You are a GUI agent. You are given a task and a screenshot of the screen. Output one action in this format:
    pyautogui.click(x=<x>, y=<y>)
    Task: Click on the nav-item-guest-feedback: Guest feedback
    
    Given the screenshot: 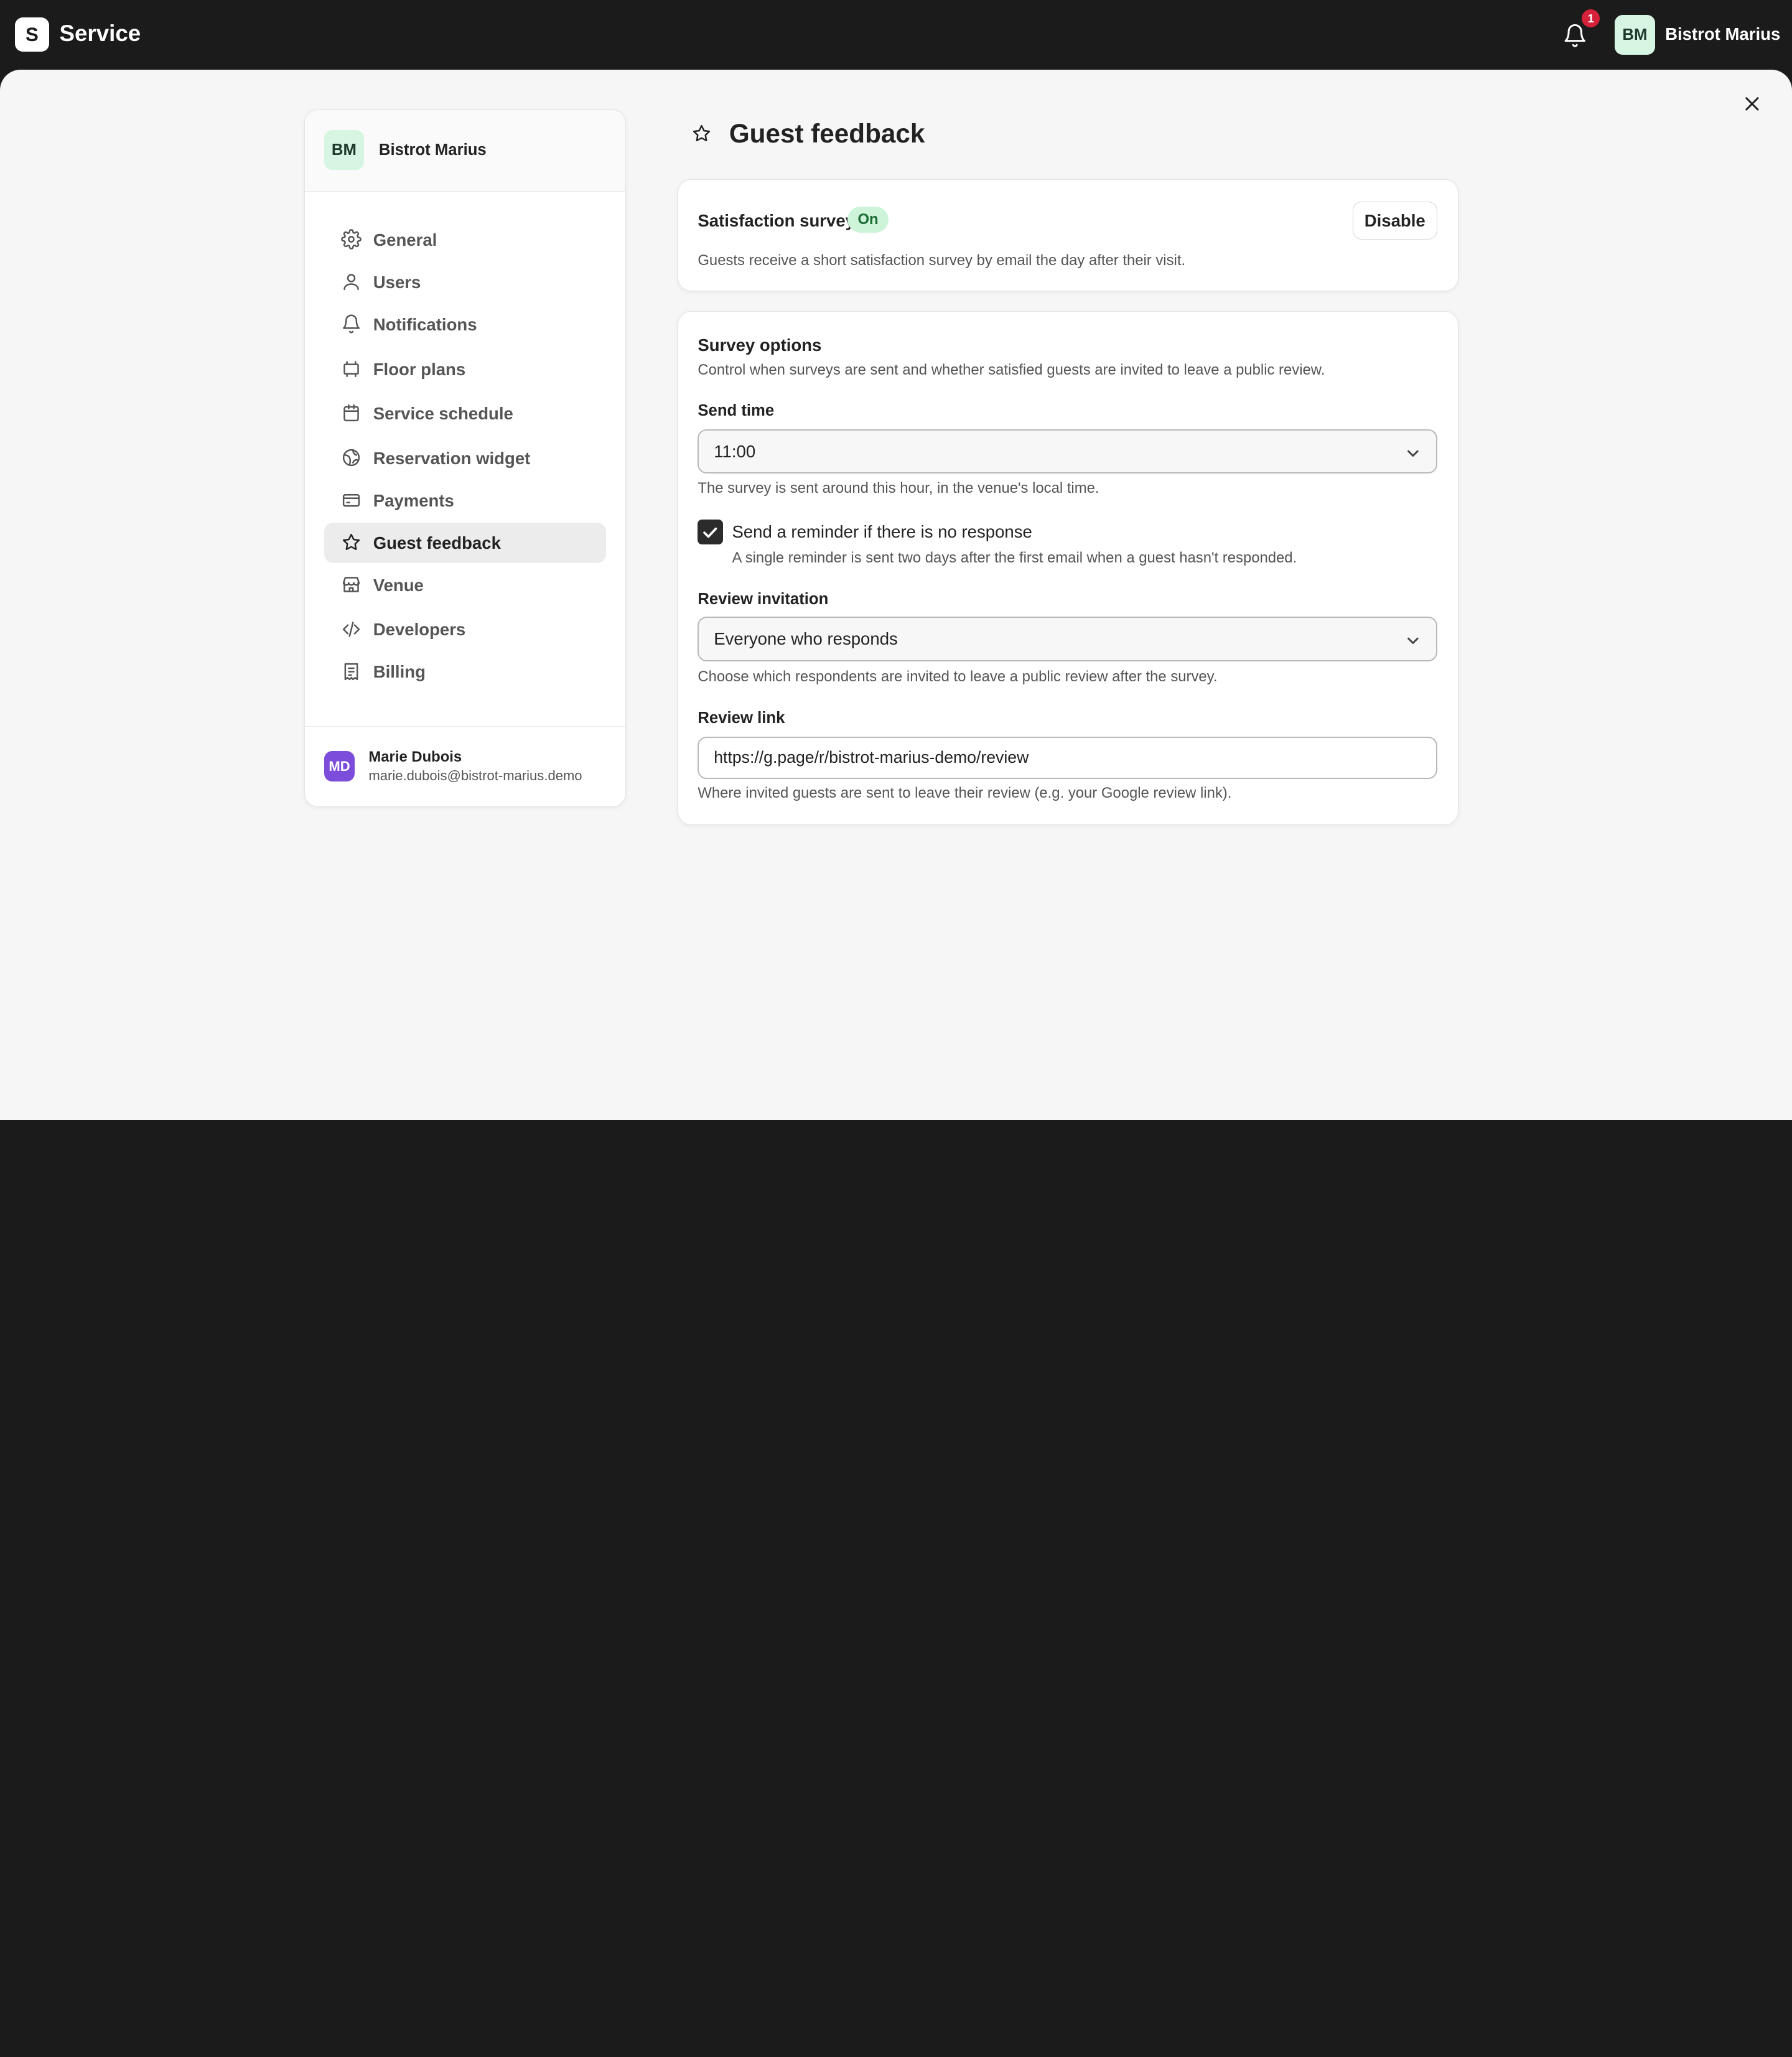 What is the action you would take?
    pyautogui.click(x=465, y=543)
    